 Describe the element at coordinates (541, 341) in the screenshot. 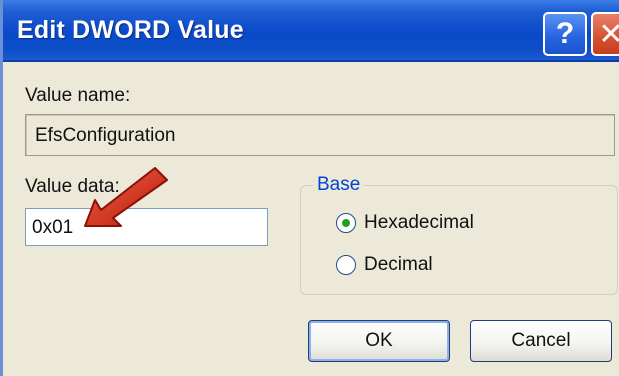

I see `cancel-button: Cancel` at that location.